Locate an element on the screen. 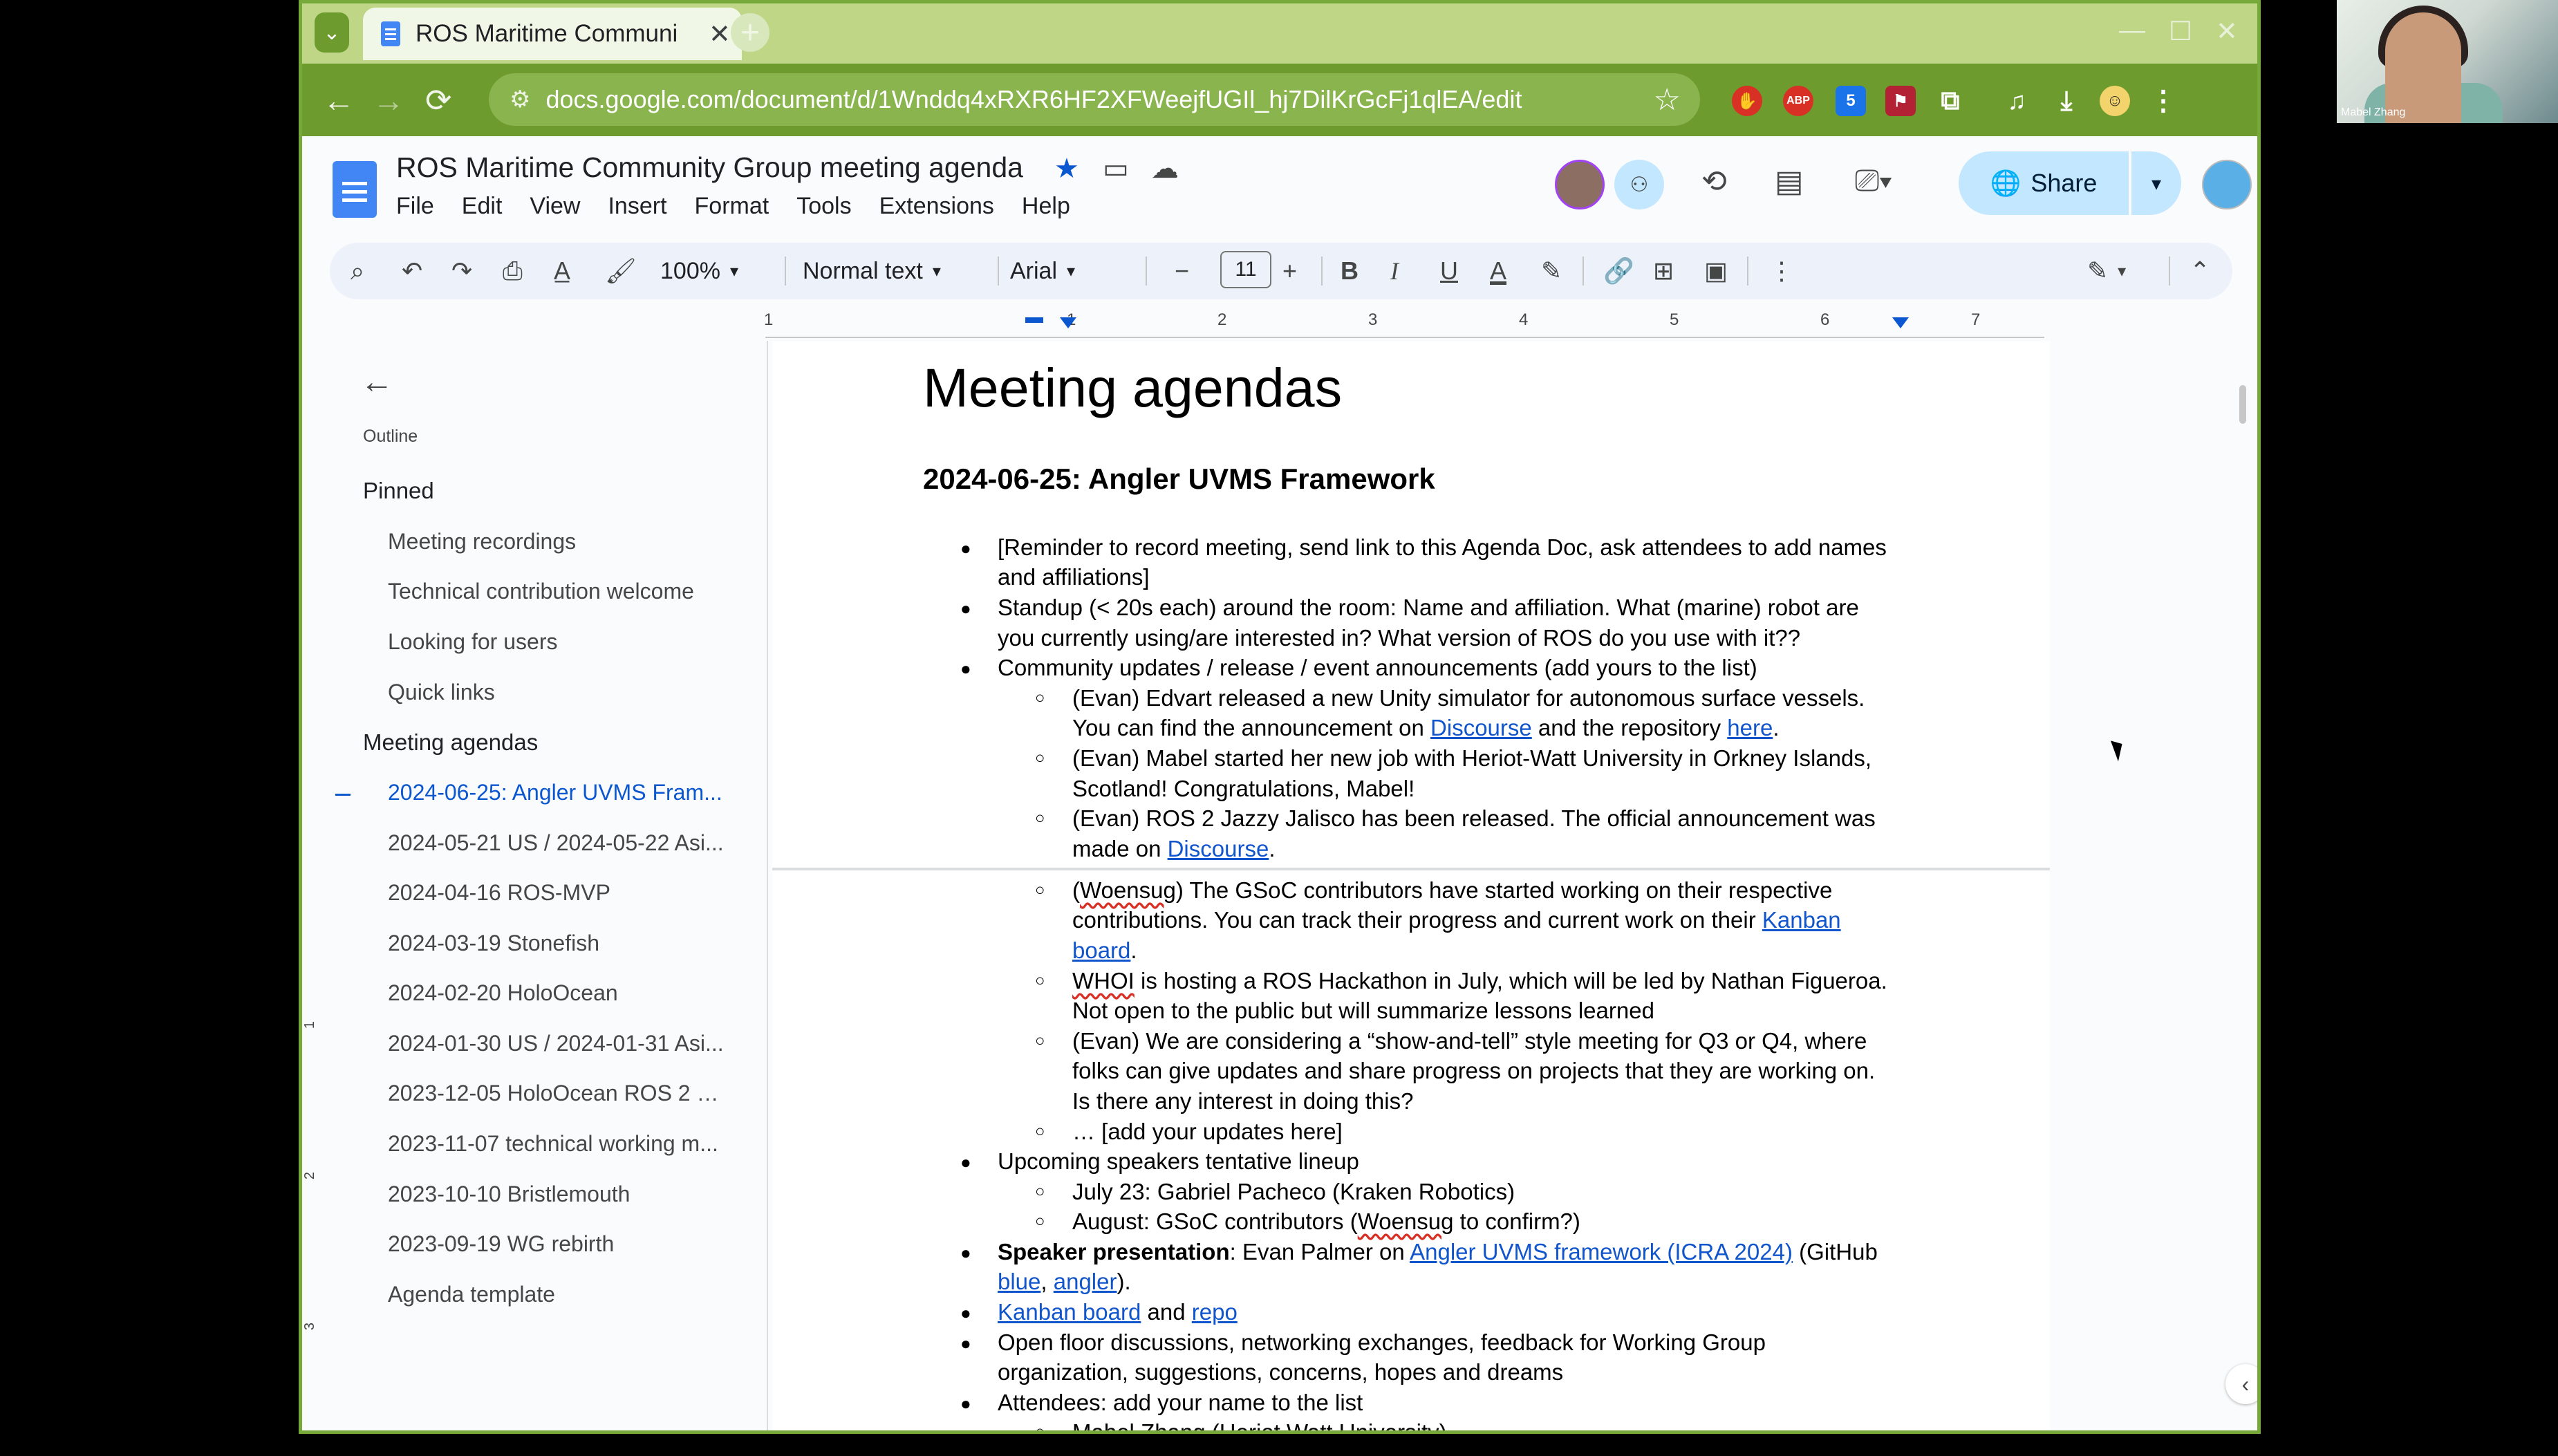 This screenshot has width=2558, height=1456. google-docs-logo-icon is located at coordinates (355, 189).